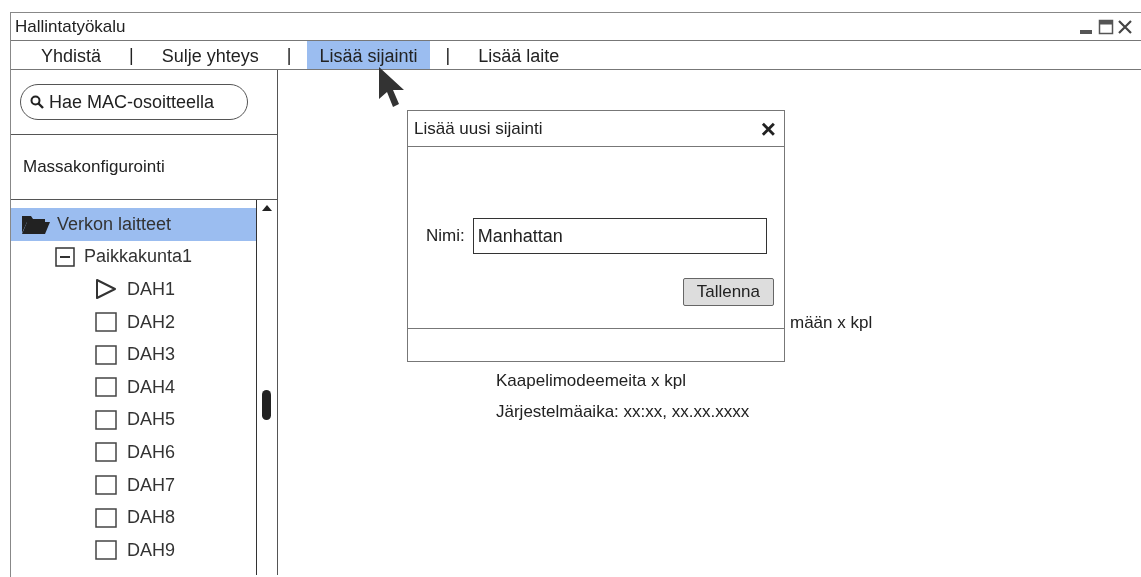 The height and width of the screenshot is (577, 1141). What do you see at coordinates (65, 256) in the screenshot?
I see `collapse-icon` at bounding box center [65, 256].